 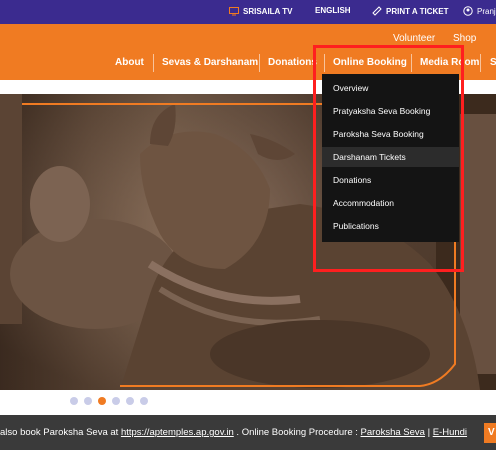 I want to click on ticker-pipe: |, so click(x=428, y=432).